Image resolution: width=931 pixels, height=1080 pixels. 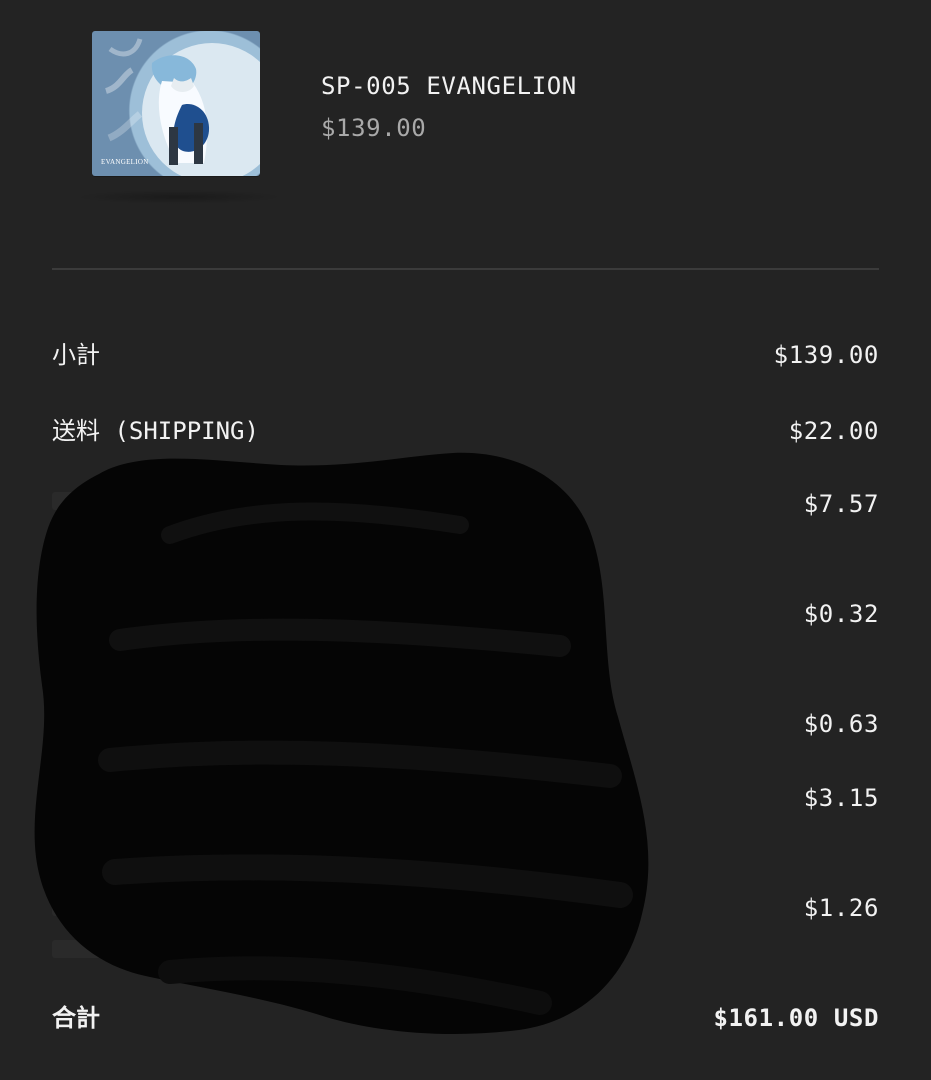 What do you see at coordinates (841, 798) in the screenshot?
I see `redacted-fee-amount: $3.15` at bounding box center [841, 798].